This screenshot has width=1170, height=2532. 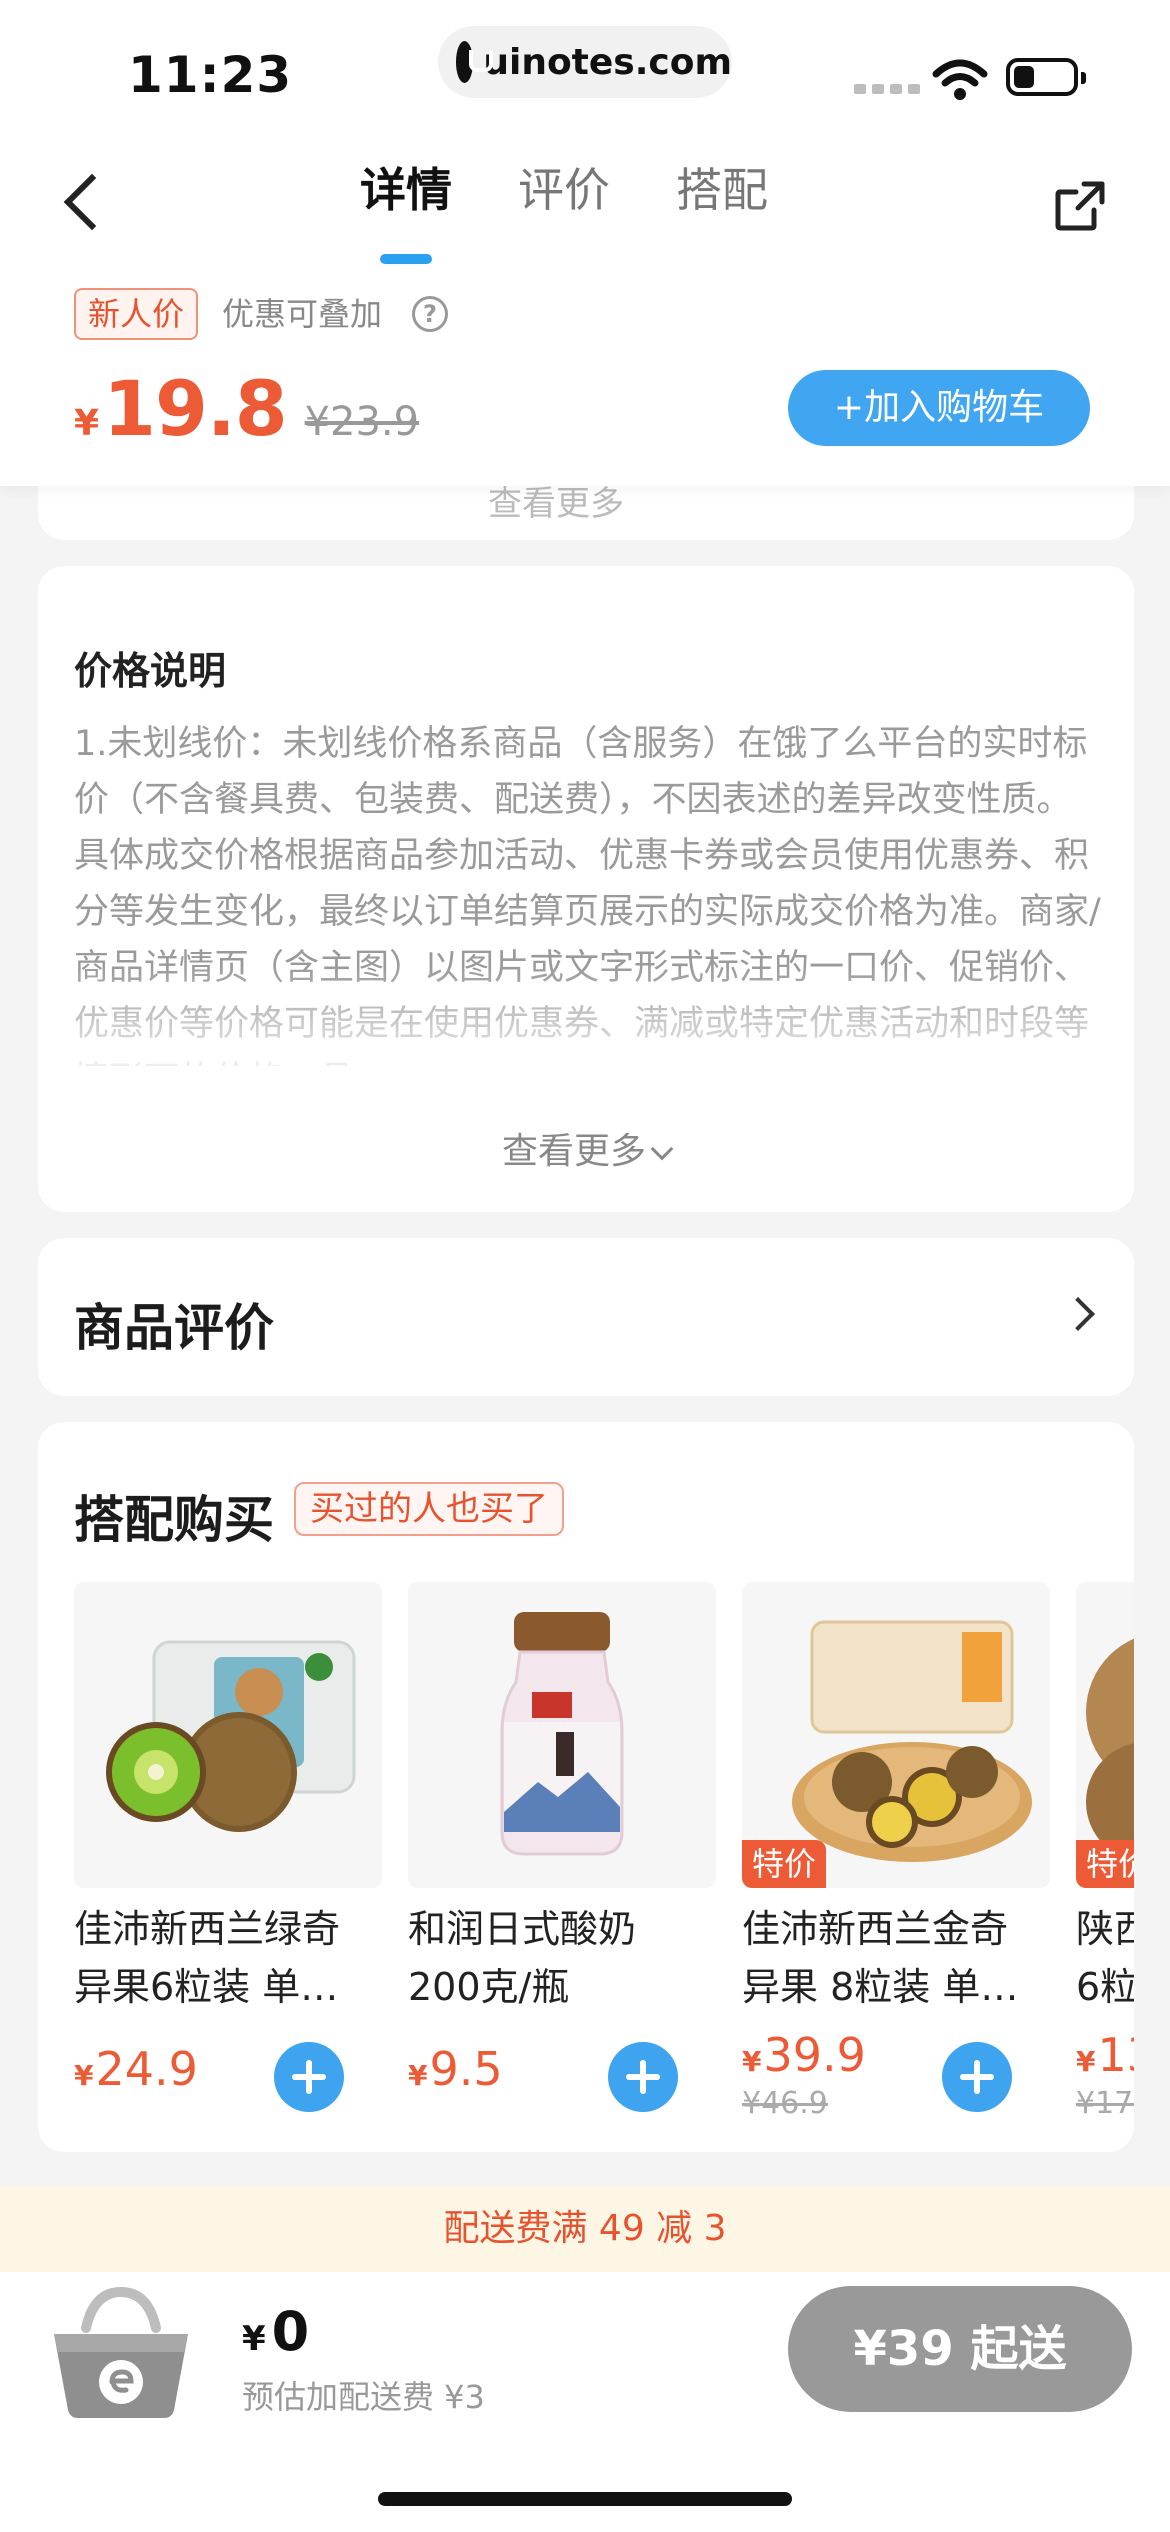 I want to click on original-price: ¥17., so click(x=1105, y=2103).